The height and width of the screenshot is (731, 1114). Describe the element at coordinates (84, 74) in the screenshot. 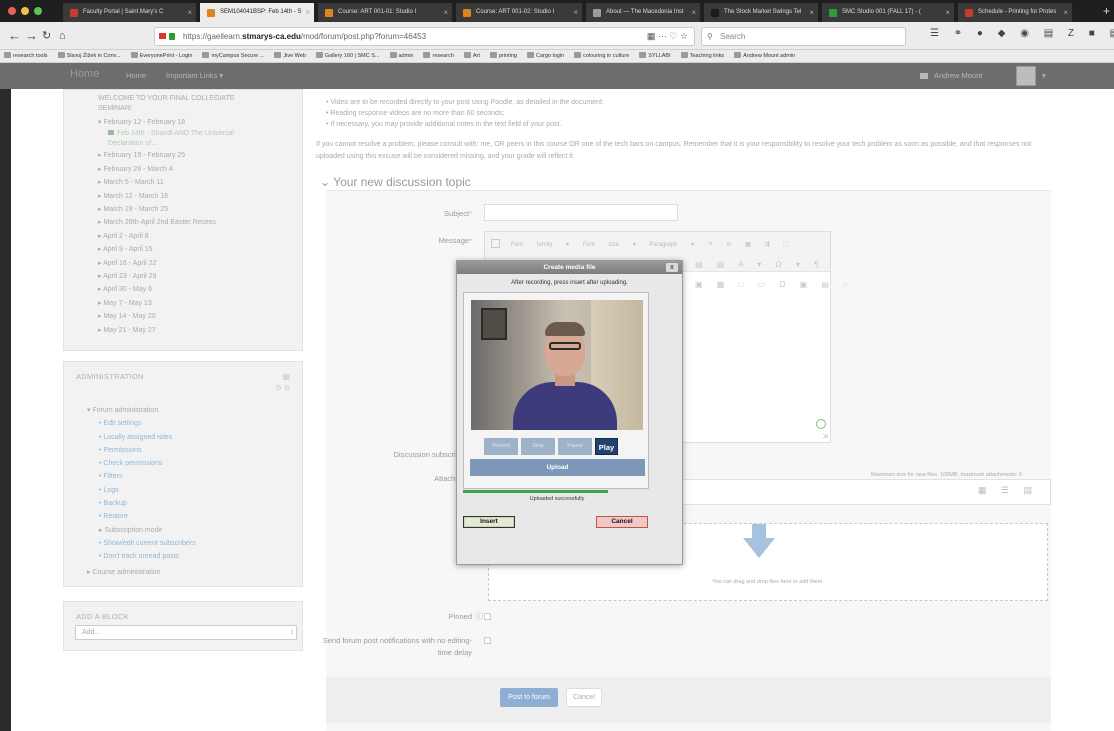

I see `site-brand: Home` at that location.